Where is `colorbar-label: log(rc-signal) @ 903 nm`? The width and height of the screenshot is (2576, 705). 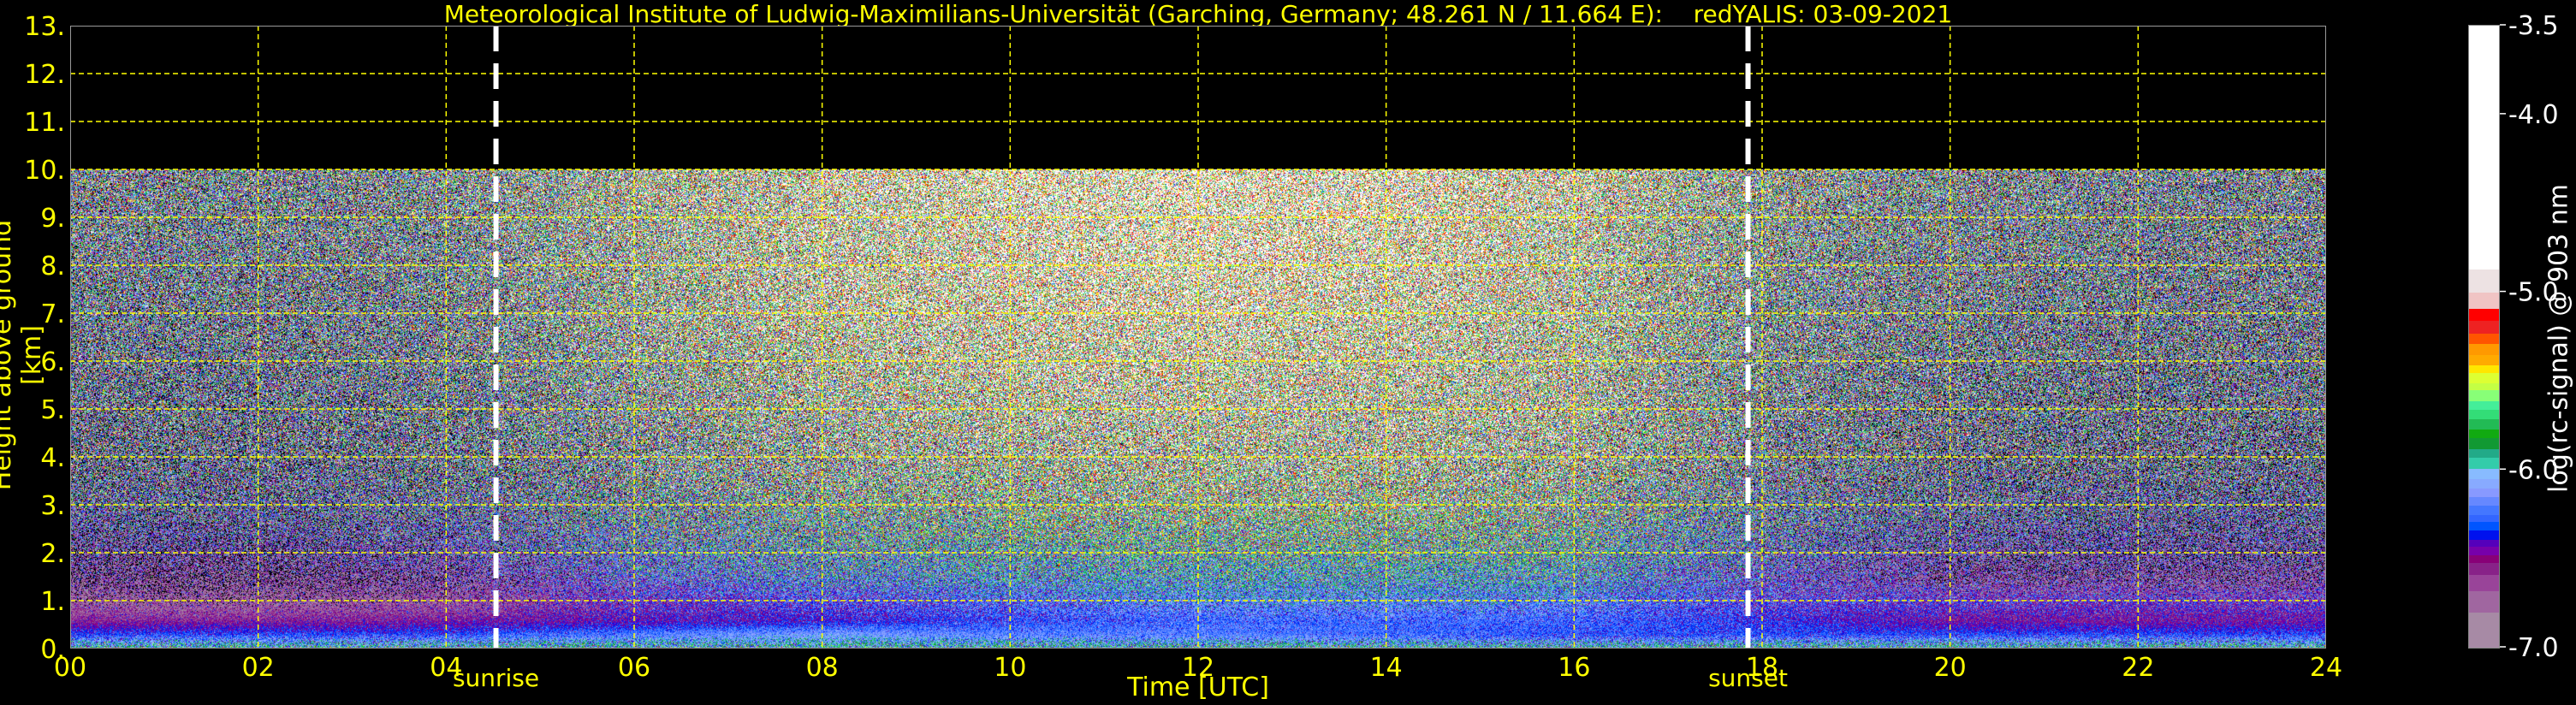 colorbar-label: log(rc-signal) @ 903 nm is located at coordinates (2558, 338).